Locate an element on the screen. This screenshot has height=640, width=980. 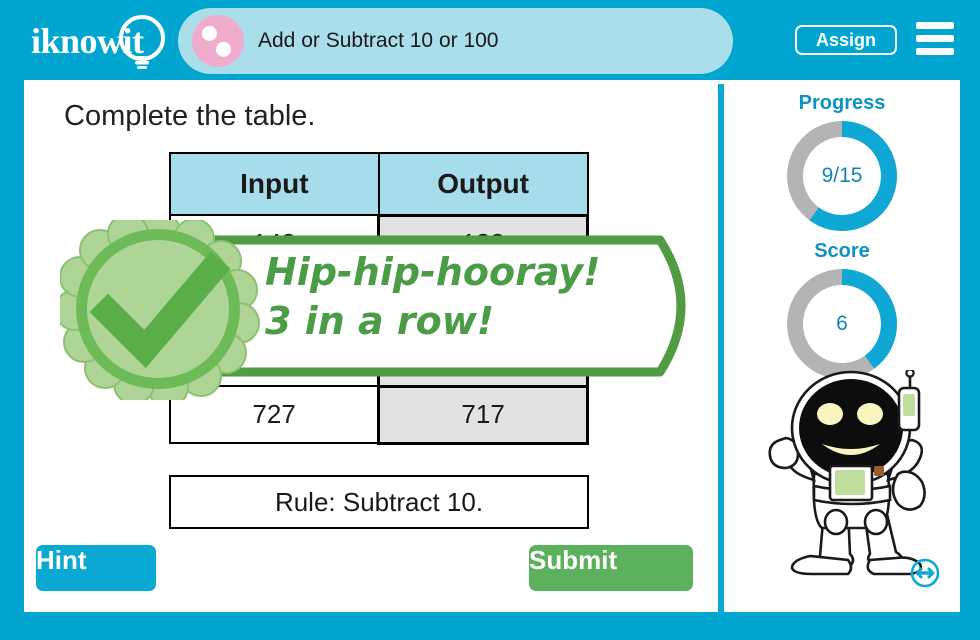
column-header-output: Output is located at coordinates (483, 184).